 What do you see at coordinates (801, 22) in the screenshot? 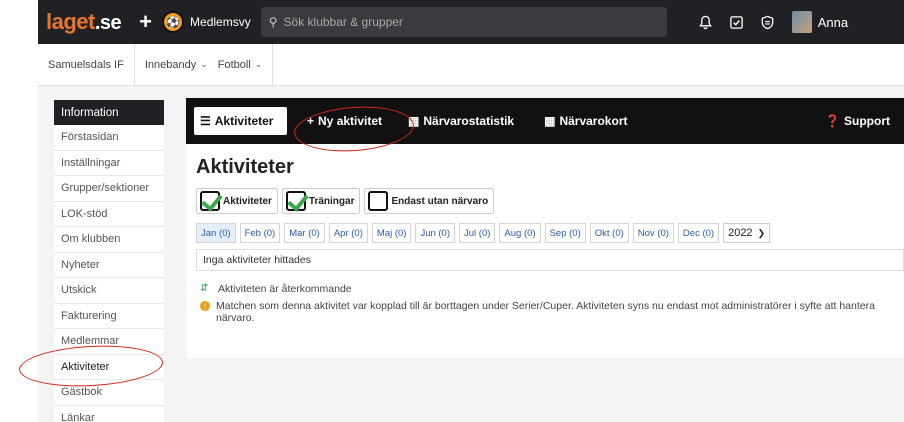
I see `avatar` at bounding box center [801, 22].